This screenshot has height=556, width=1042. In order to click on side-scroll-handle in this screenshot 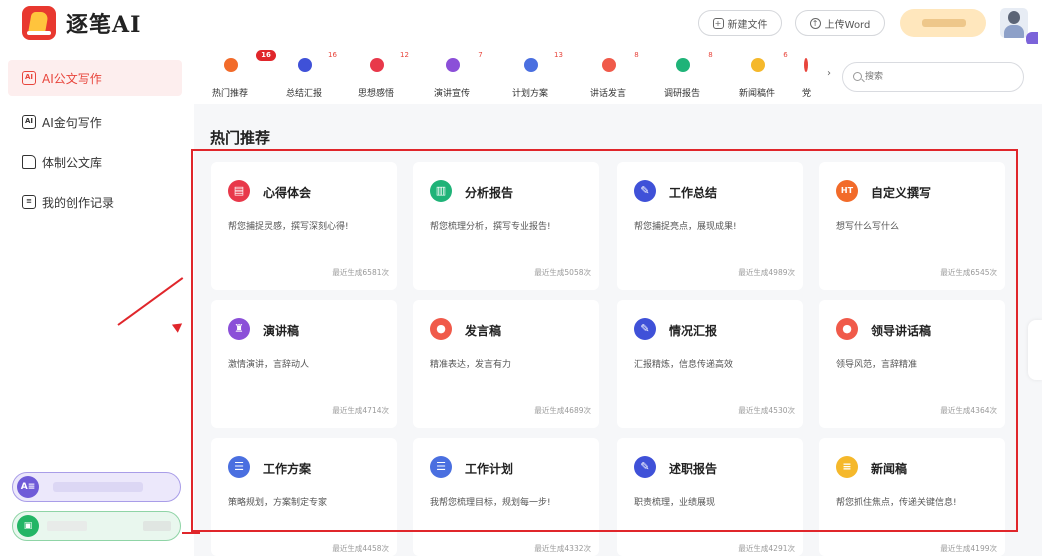, I will do `click(1035, 350)`.